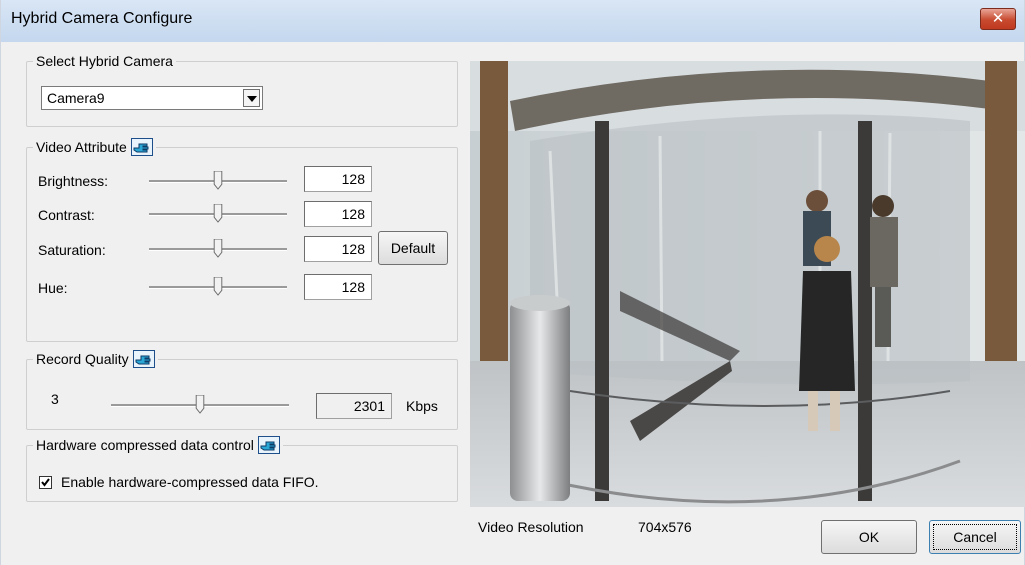 This screenshot has width=1025, height=565. I want to click on hue-slider, so click(218, 287).